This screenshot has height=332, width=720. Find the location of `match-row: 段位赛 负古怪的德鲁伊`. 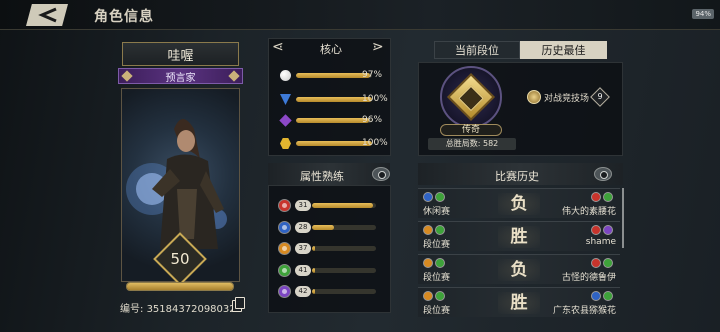

match-row: 段位赛 负古怪的德鲁伊 is located at coordinates (519, 269).